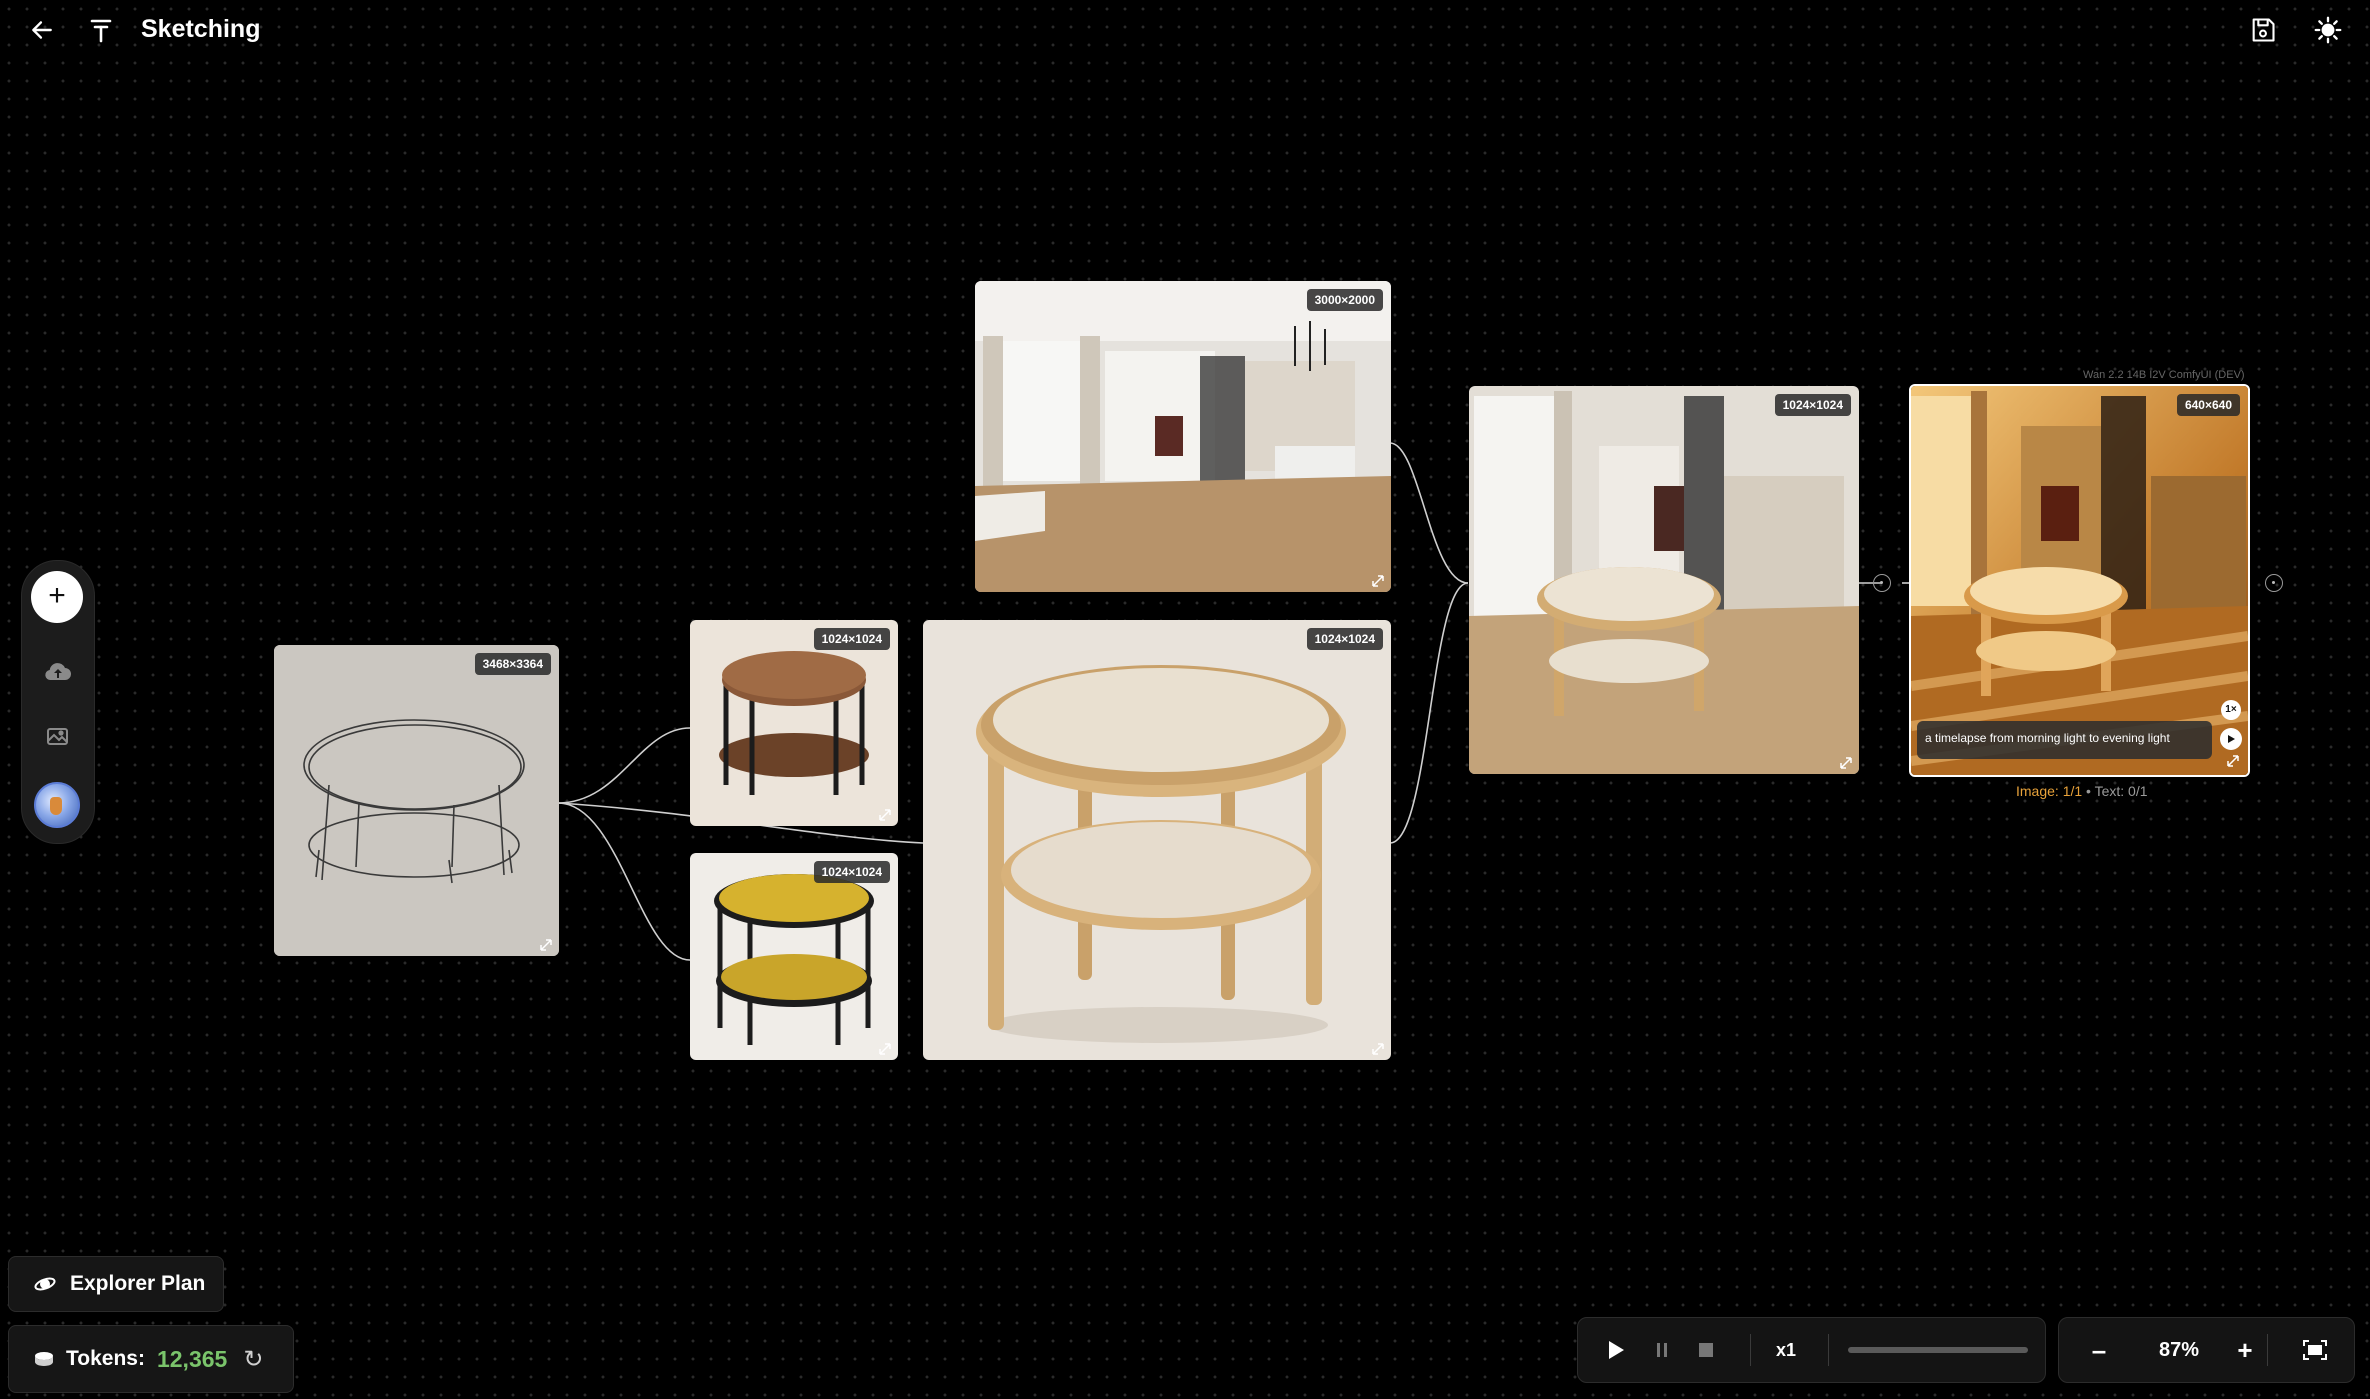 Image resolution: width=2370 pixels, height=1399 pixels. What do you see at coordinates (45, 1284) in the screenshot?
I see `planet-icon` at bounding box center [45, 1284].